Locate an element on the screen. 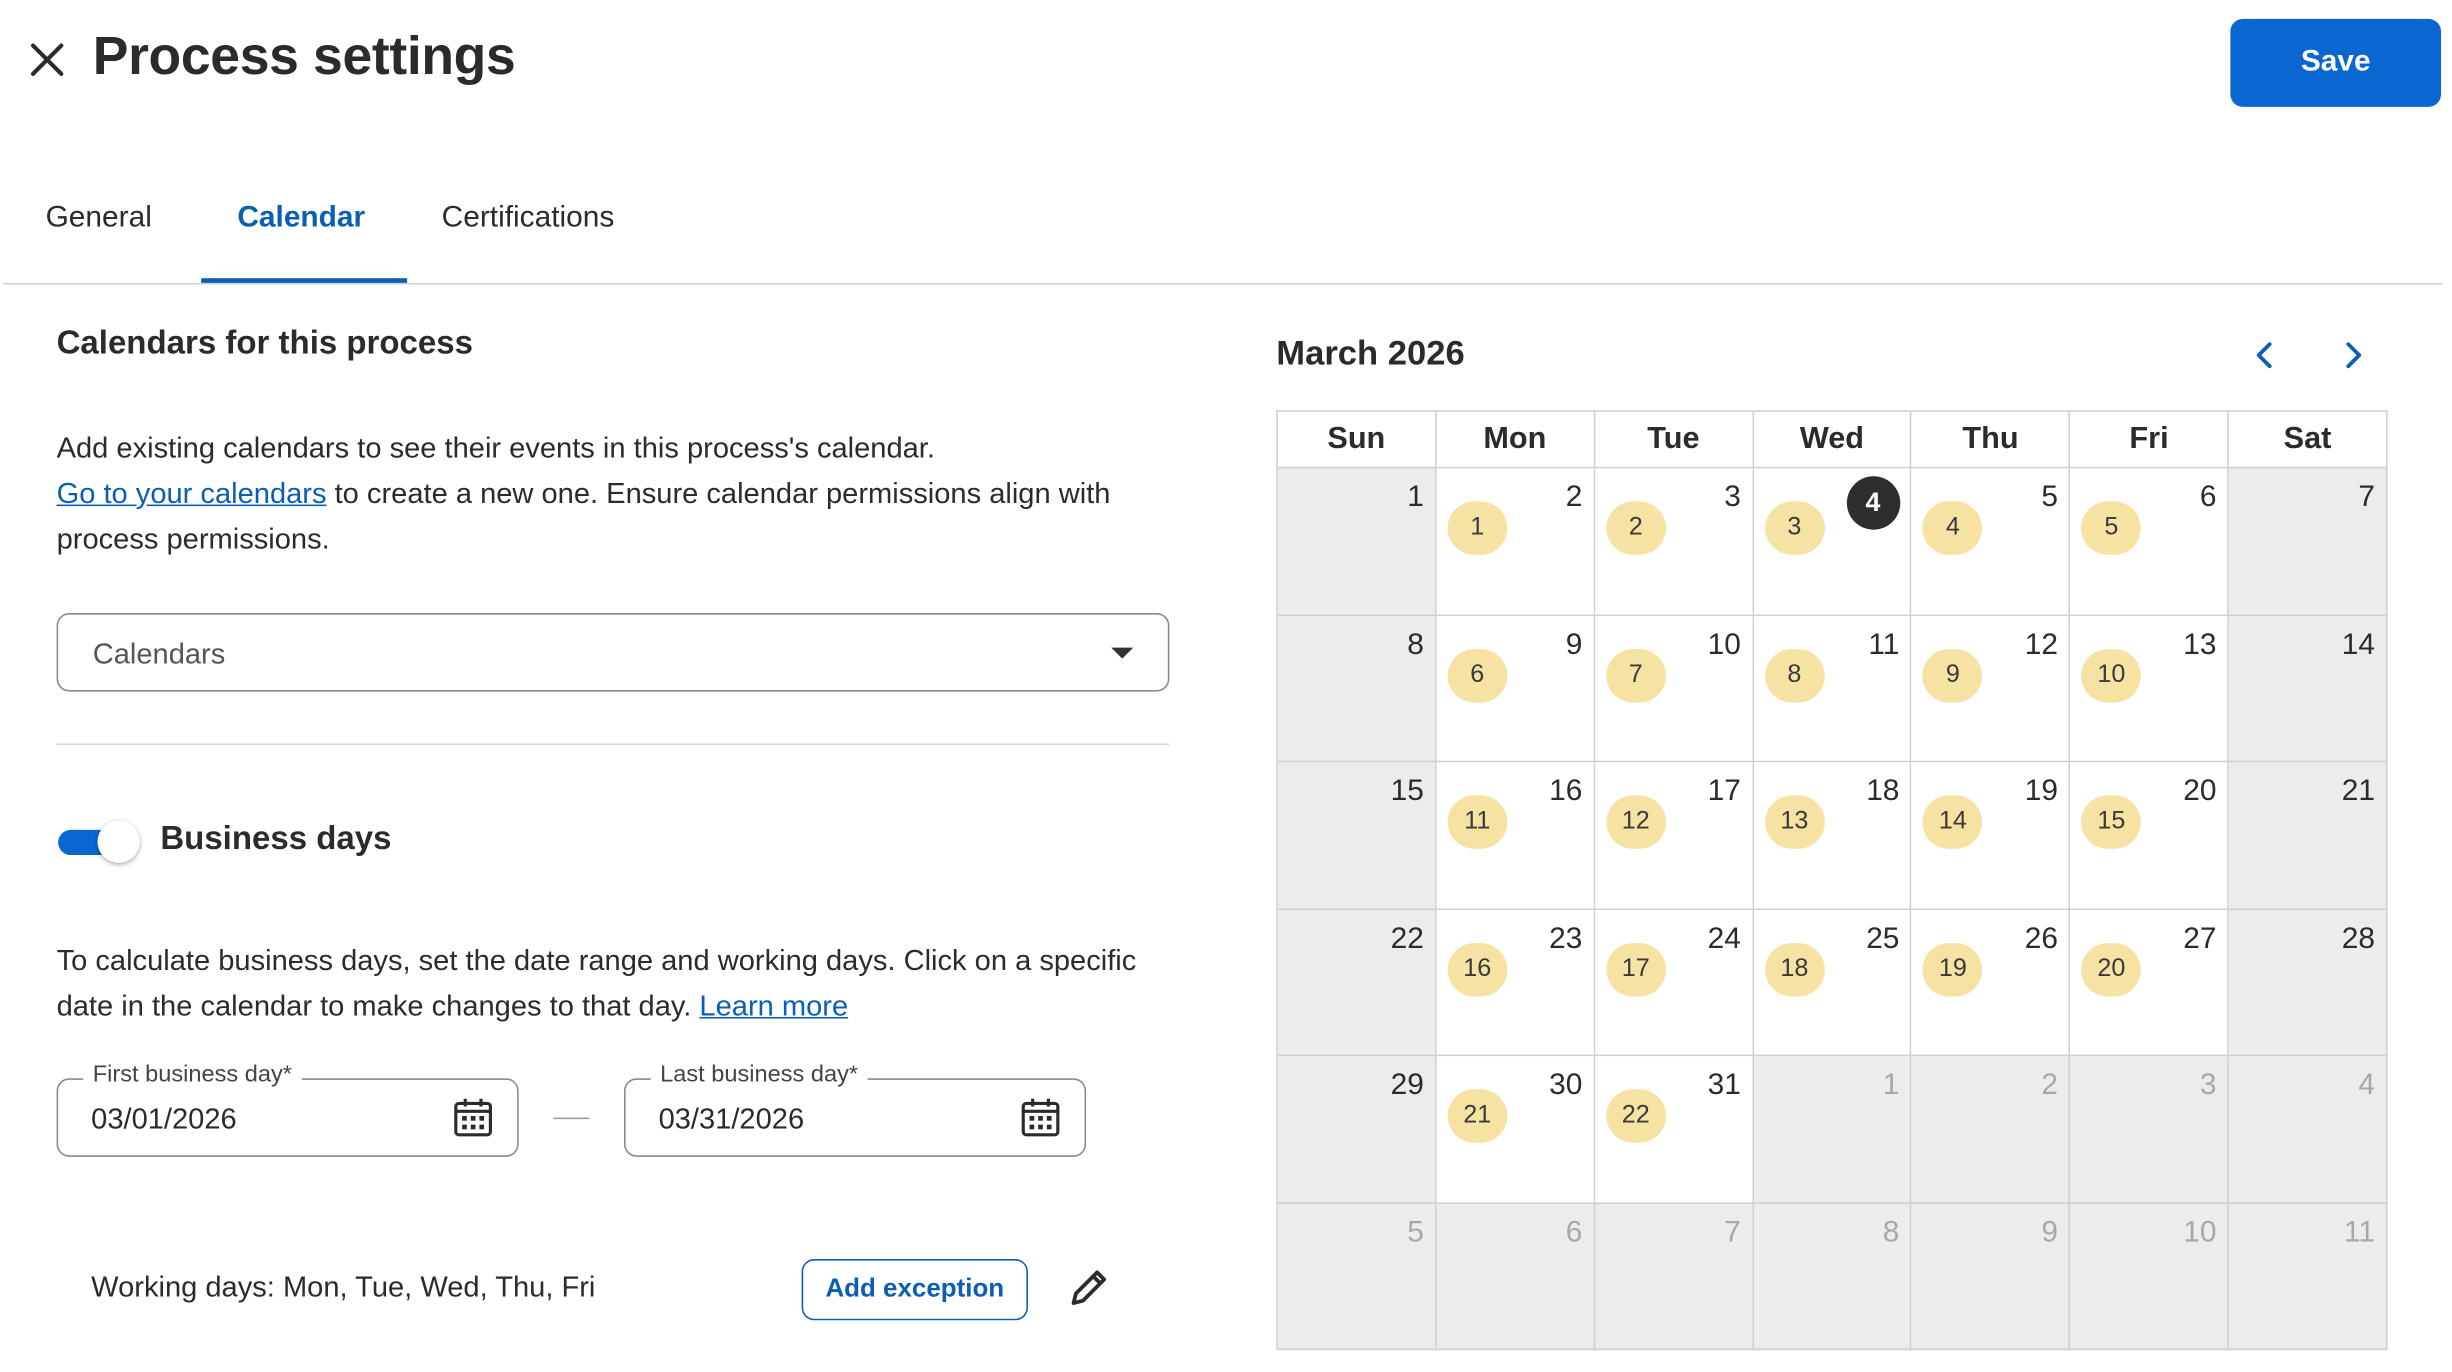  calendar-day-cell: 15 20 is located at coordinates (2150, 836).